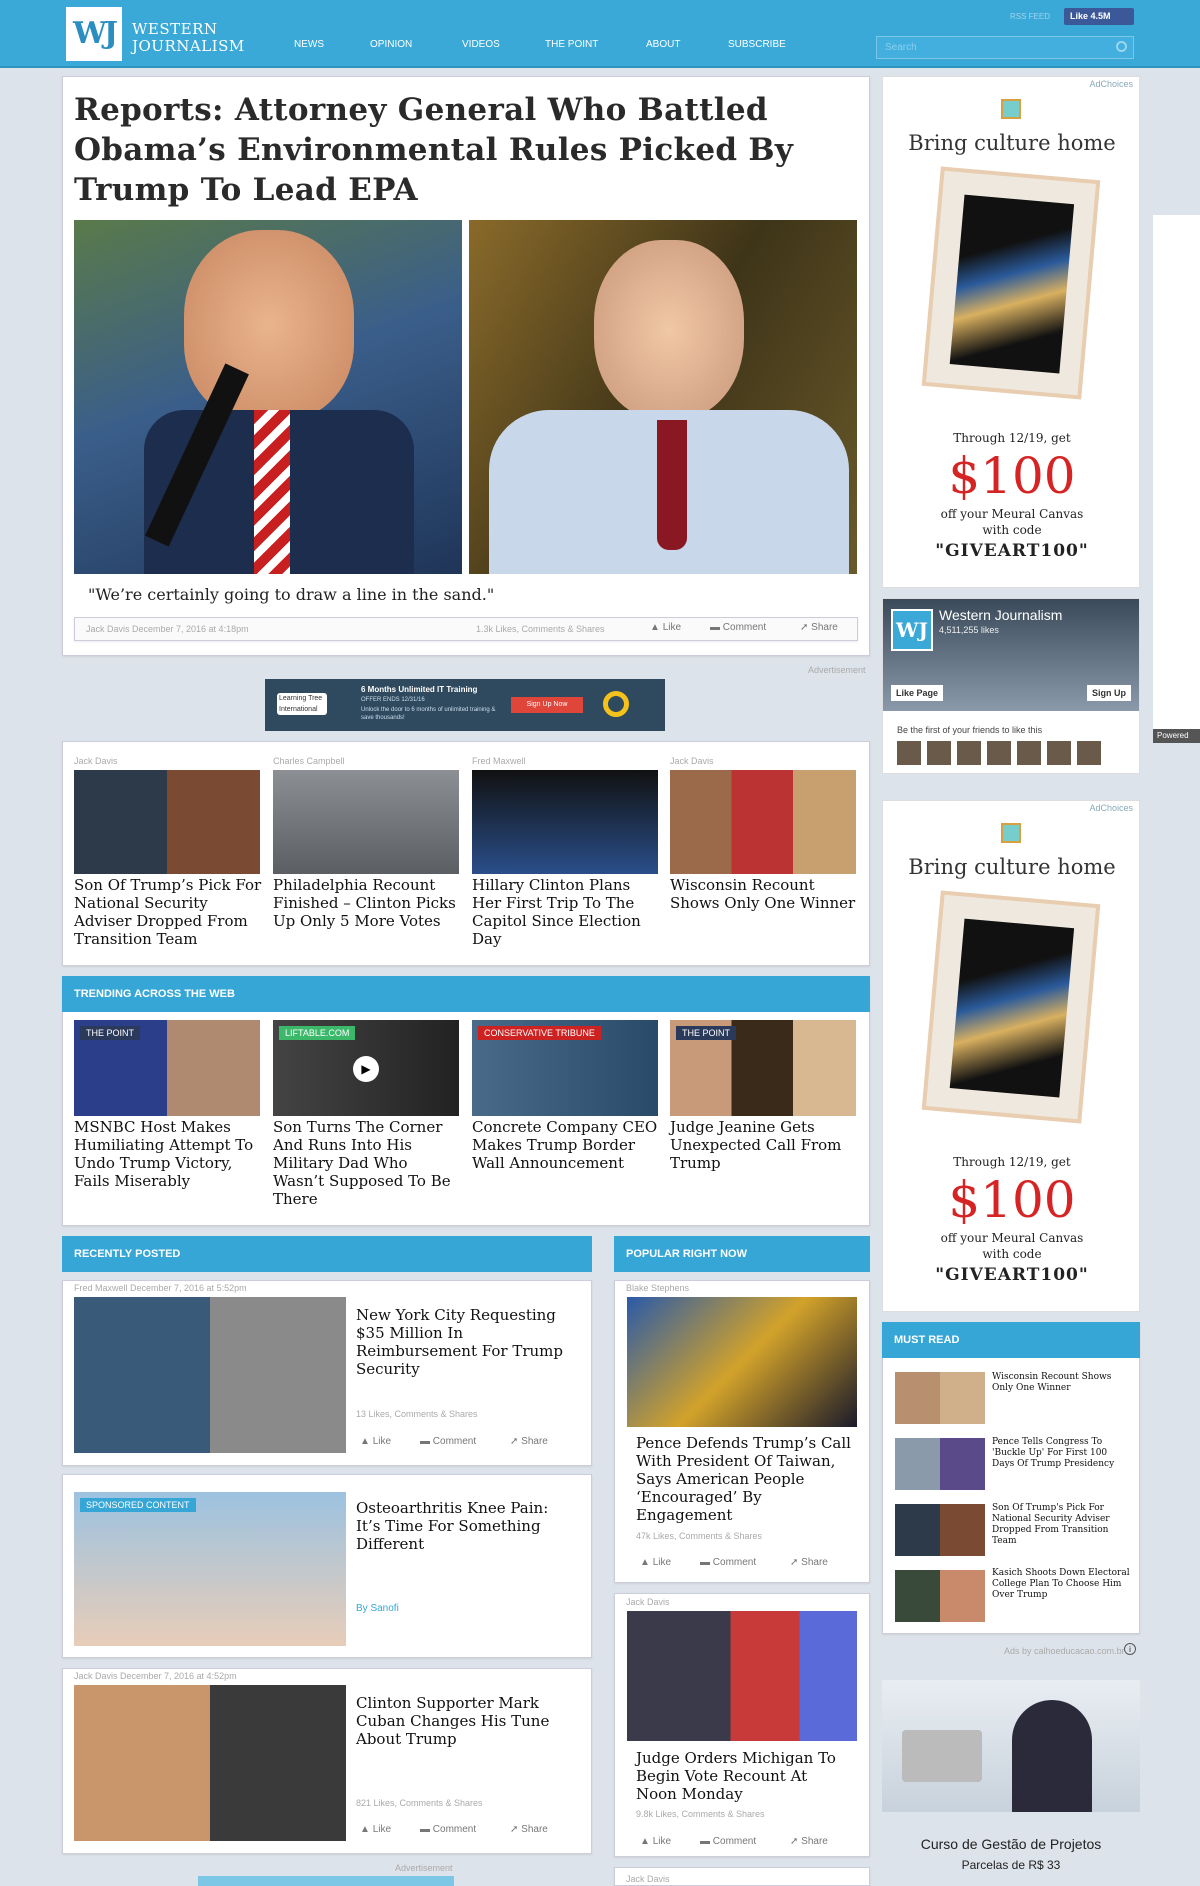  What do you see at coordinates (1121, 46) in the screenshot?
I see `search-icon` at bounding box center [1121, 46].